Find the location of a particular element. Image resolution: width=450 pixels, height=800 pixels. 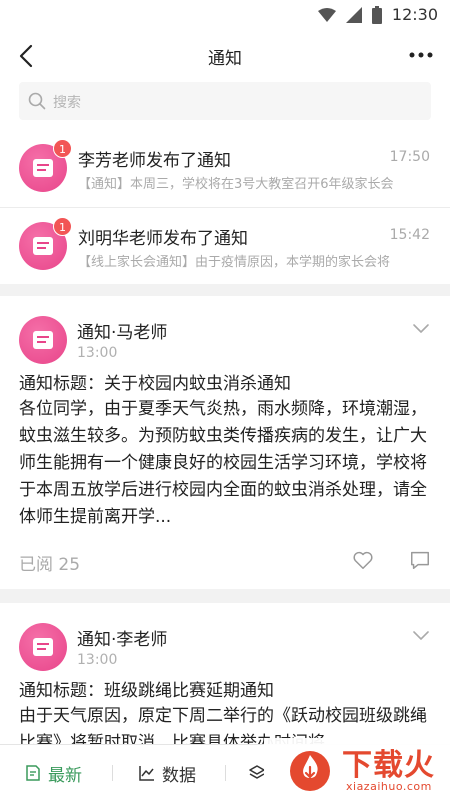

card-subject: 通知标题：班级跳绳比赛延期通知 is located at coordinates (146, 691).